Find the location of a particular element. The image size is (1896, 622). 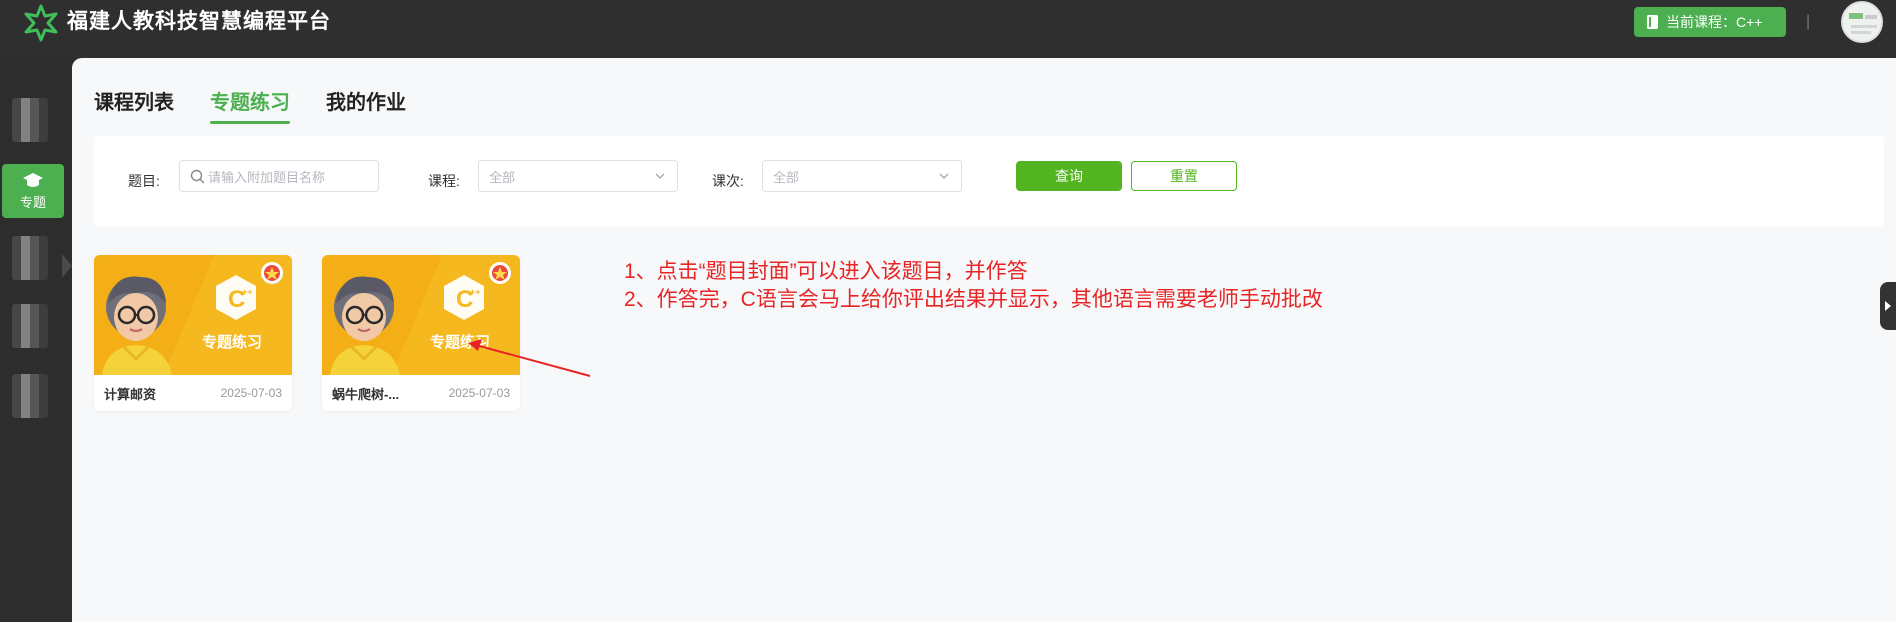

avatar is located at coordinates (1862, 22).